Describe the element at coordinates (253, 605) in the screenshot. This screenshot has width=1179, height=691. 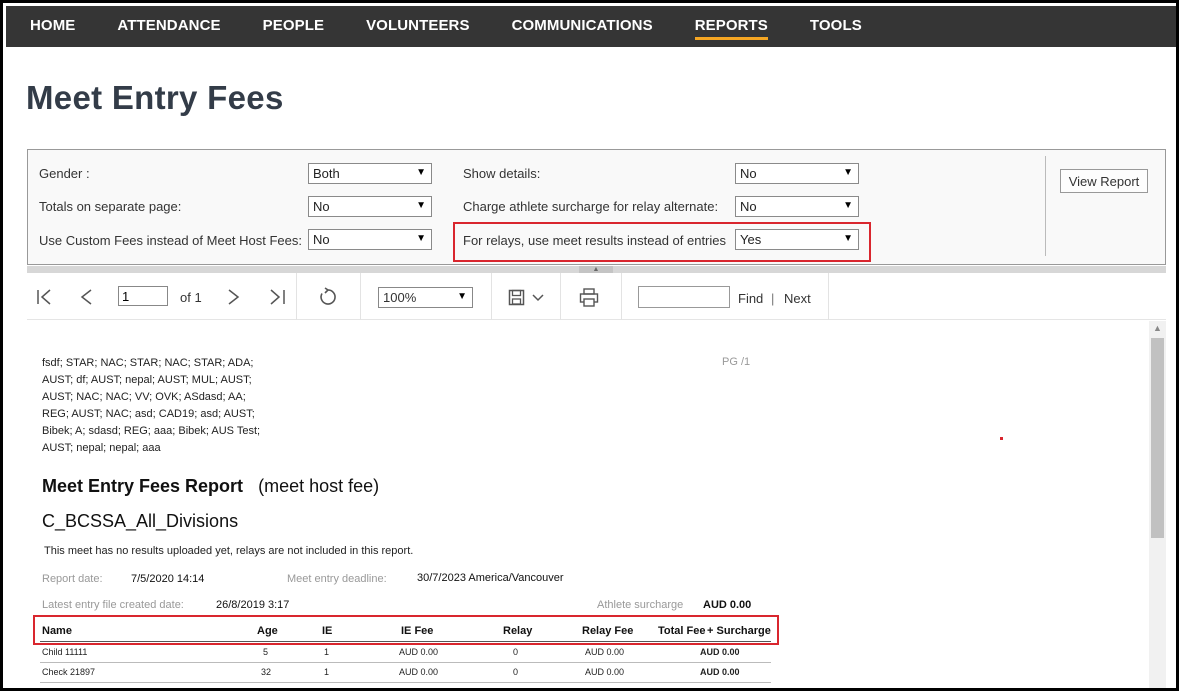
I see `latest-file: 26/8/2019 3:17` at that location.